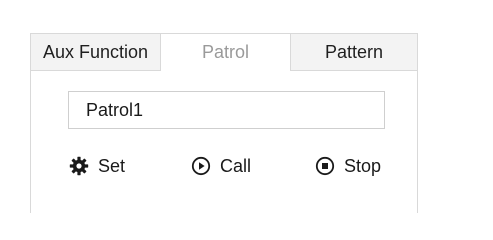 The height and width of the screenshot is (240, 493). What do you see at coordinates (325, 166) in the screenshot?
I see `stop-circle-icon` at bounding box center [325, 166].